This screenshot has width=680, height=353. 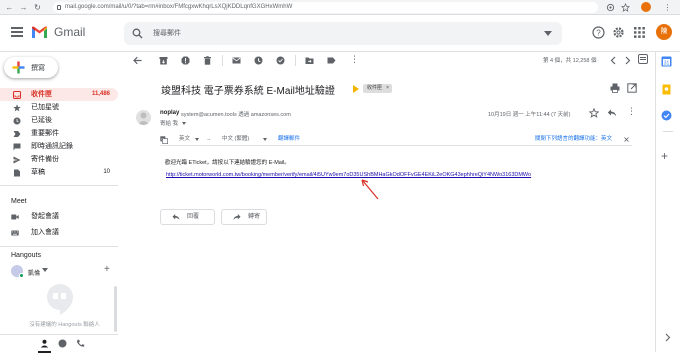 I want to click on sidebar-item-label: 草稿, so click(x=38, y=172).